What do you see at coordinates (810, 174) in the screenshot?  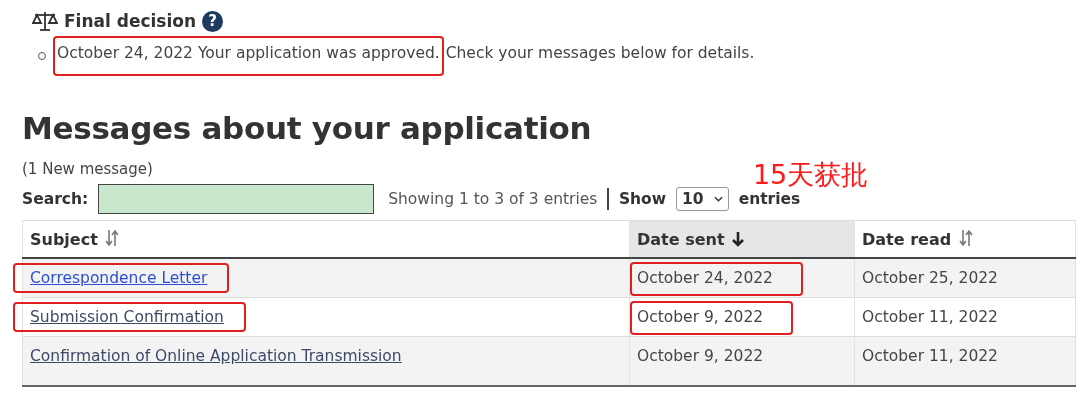 I see `annotation-text: 15天获批` at bounding box center [810, 174].